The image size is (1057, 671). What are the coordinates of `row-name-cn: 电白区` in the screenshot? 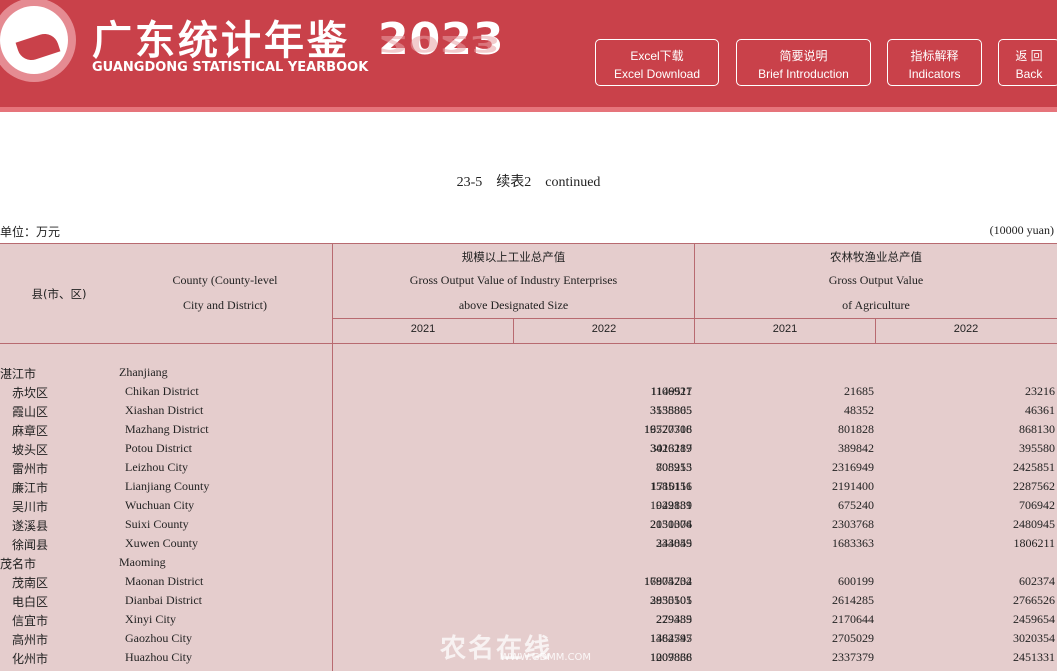 It's located at (30, 602).